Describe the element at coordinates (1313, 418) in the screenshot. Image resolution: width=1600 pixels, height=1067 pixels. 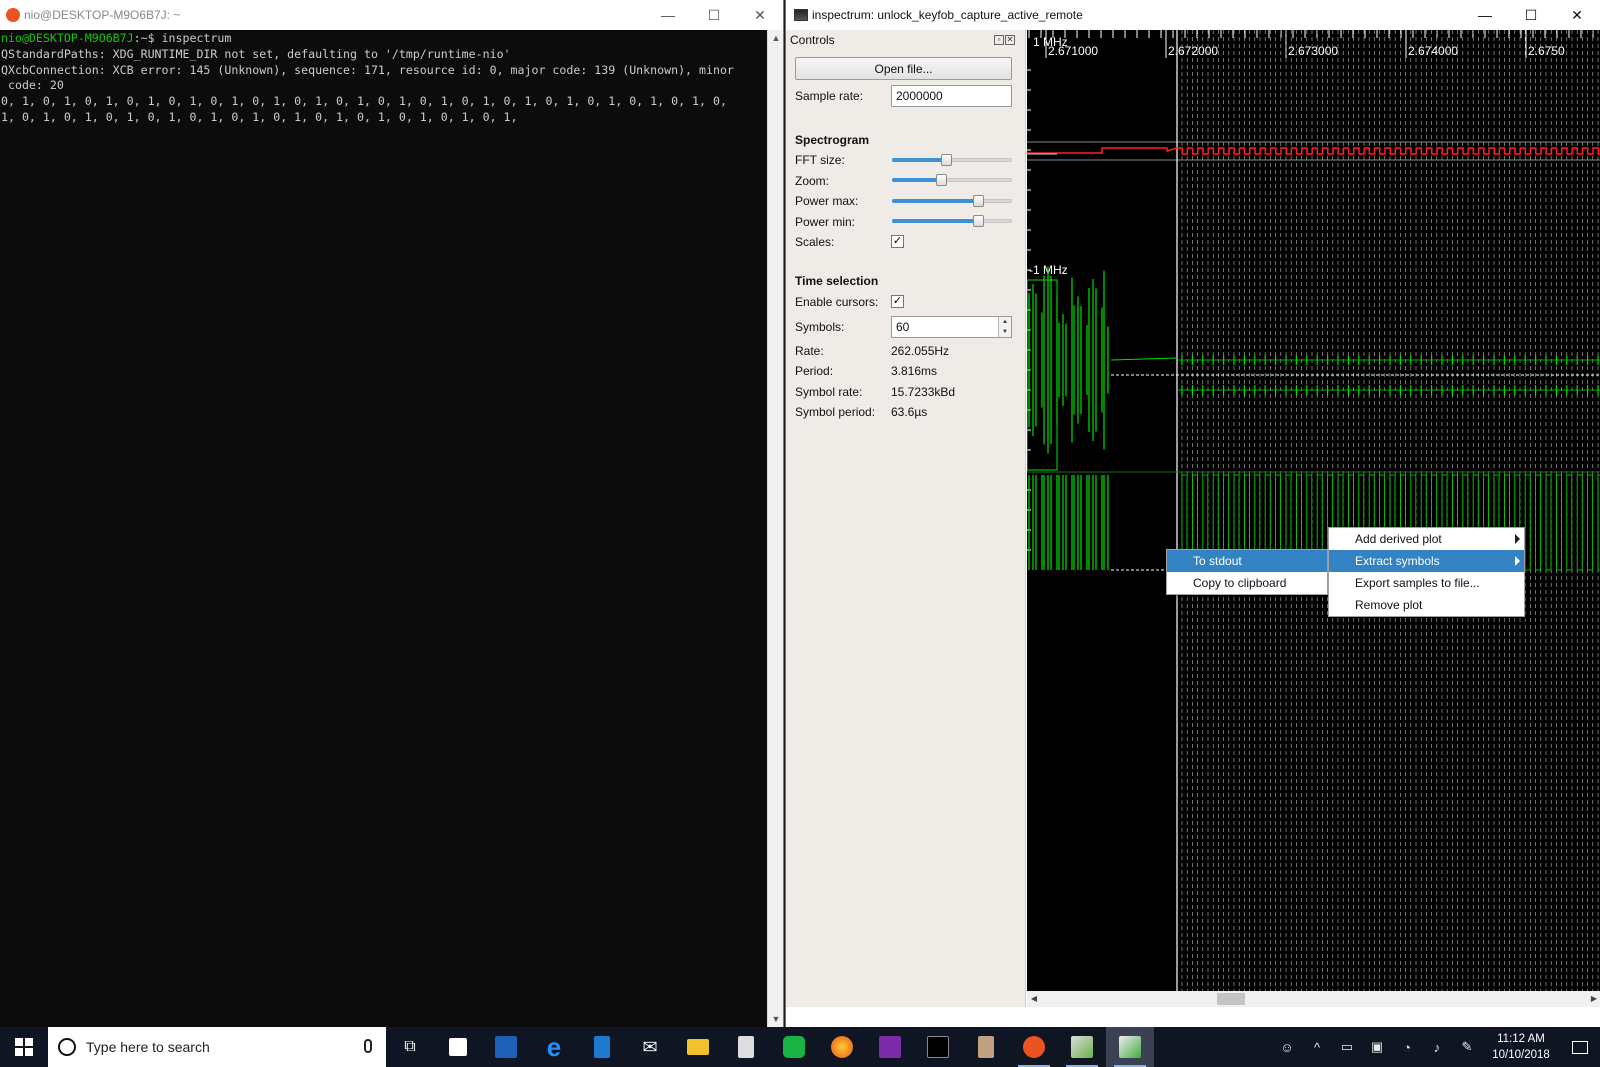
I see `signal-burst` at that location.